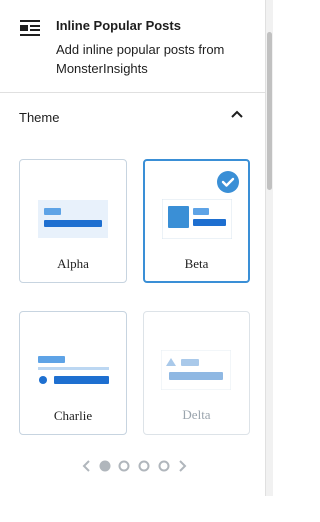 Image resolution: width=320 pixels, height=522 pixels. I want to click on theme-panel-toggle: Theme, so click(133, 117).